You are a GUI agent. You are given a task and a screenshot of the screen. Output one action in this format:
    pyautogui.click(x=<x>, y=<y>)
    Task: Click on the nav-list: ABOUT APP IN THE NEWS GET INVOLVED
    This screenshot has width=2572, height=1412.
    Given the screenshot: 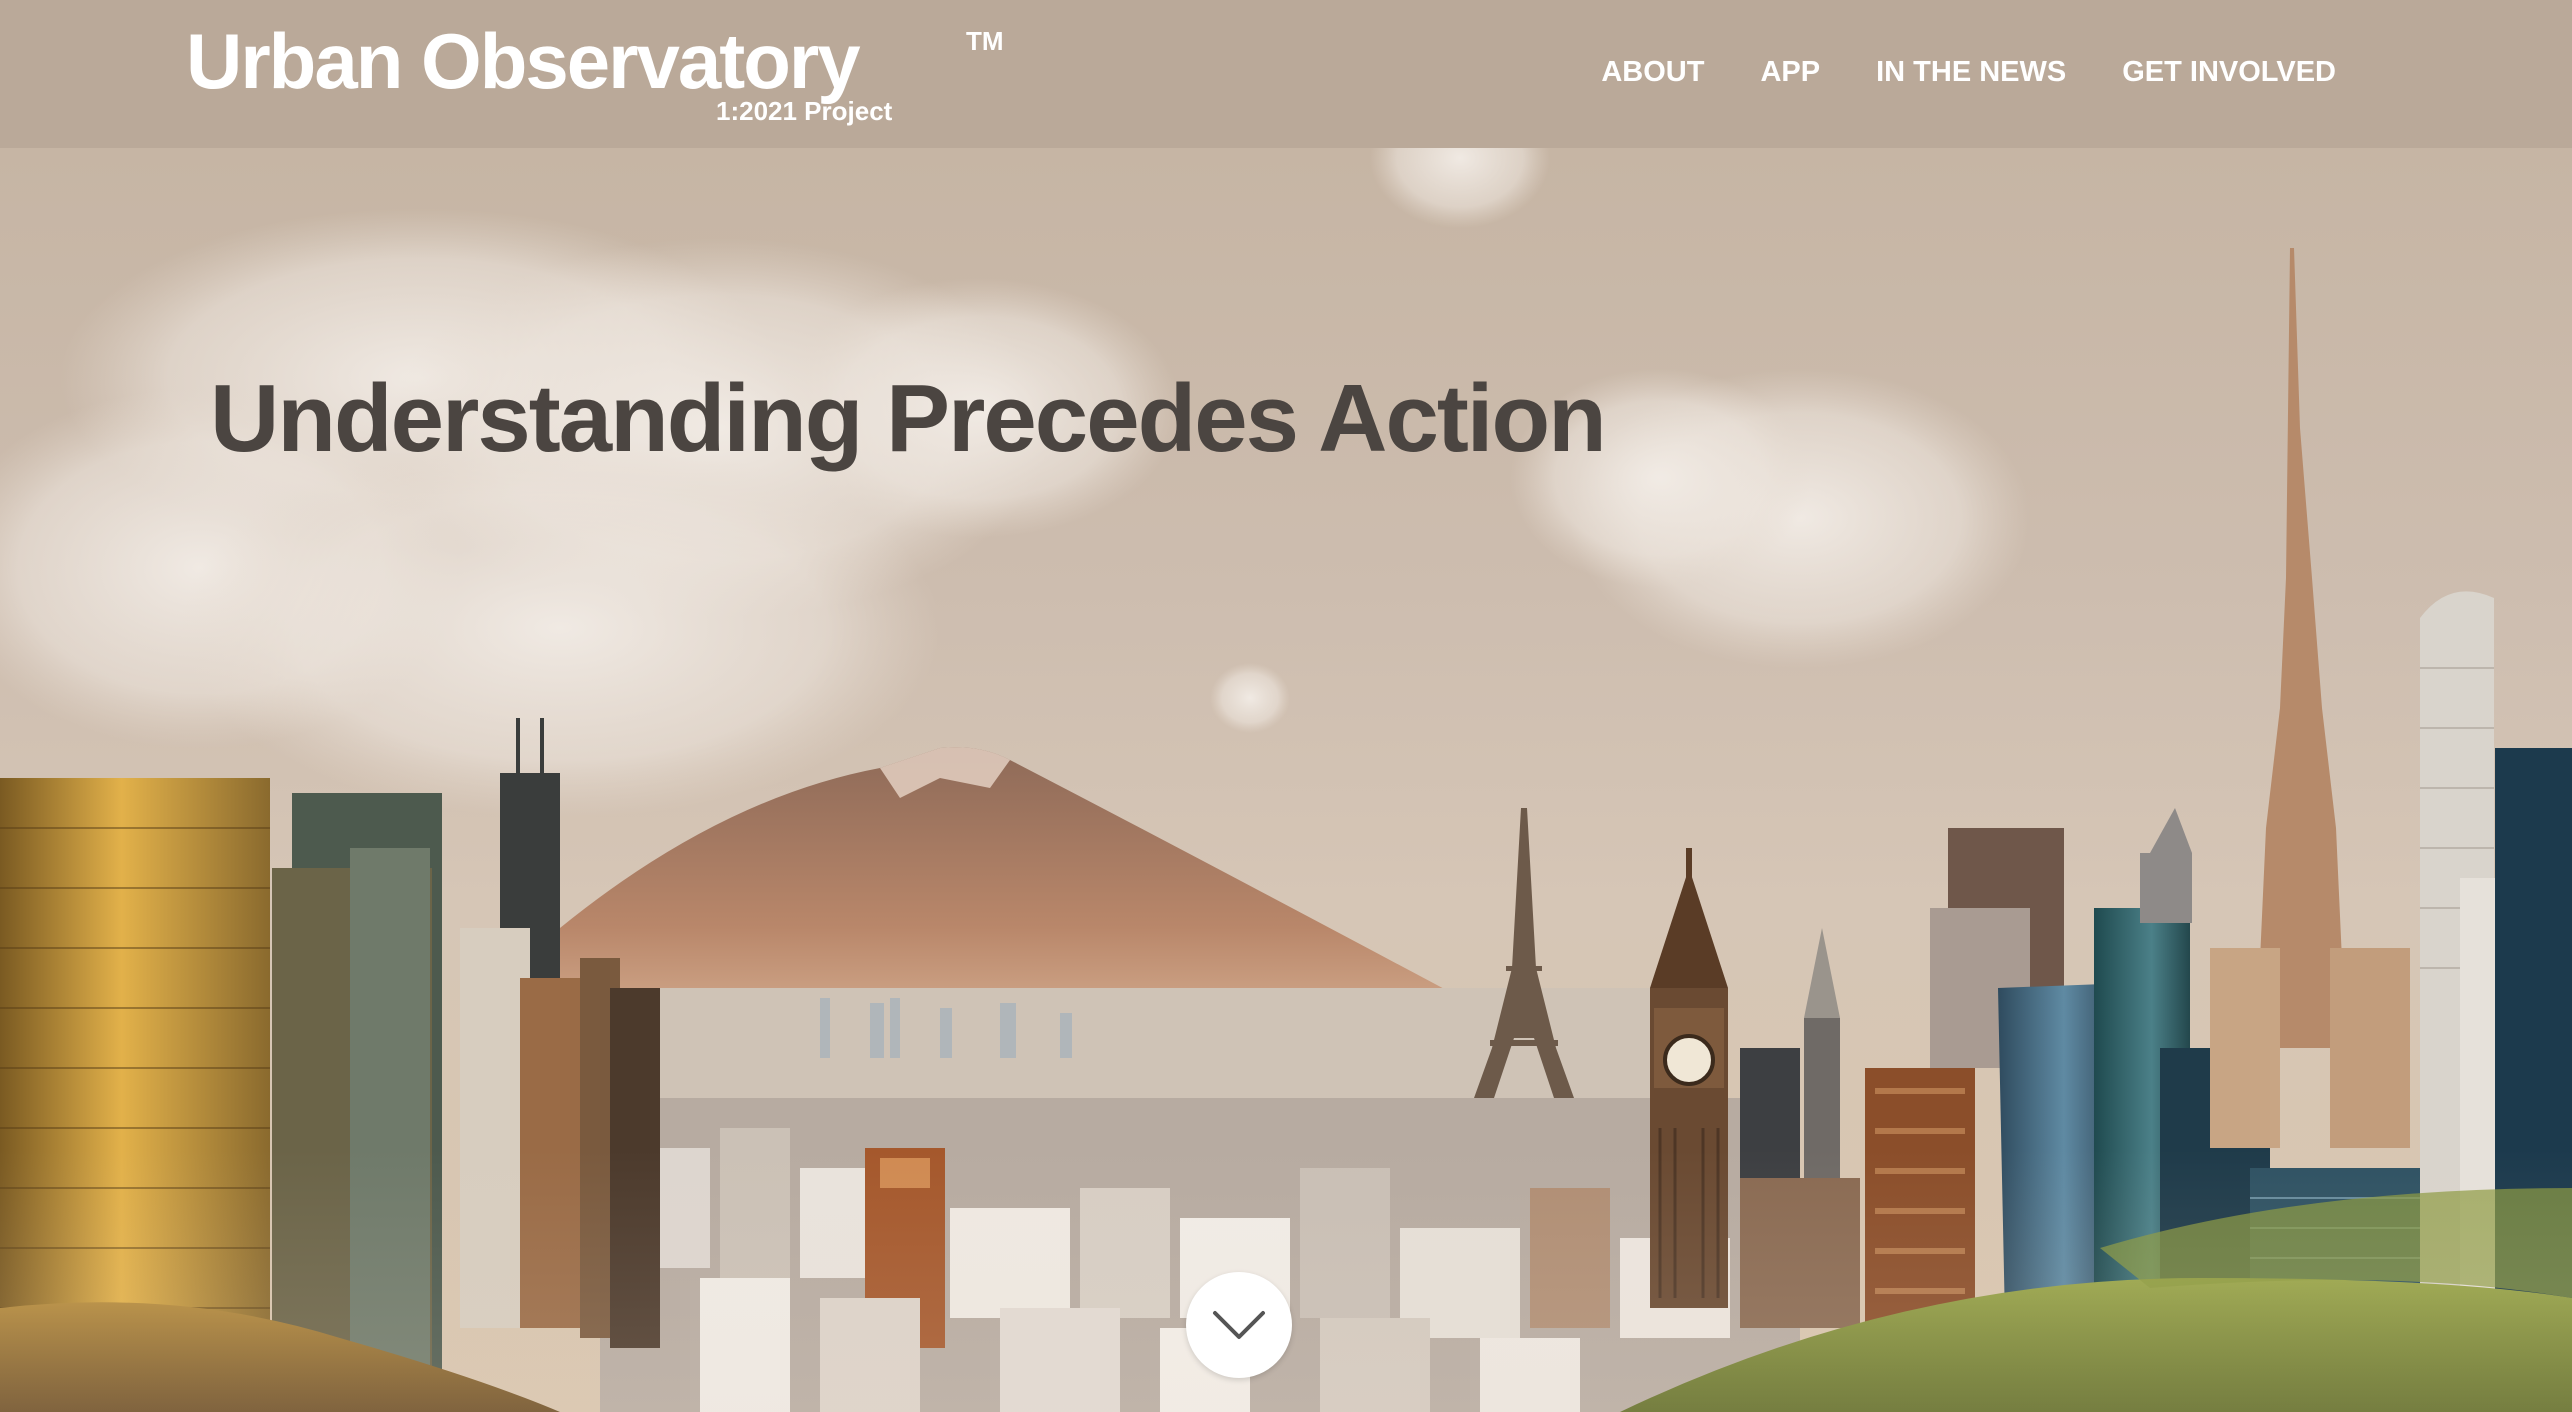 What is the action you would take?
    pyautogui.click(x=1968, y=72)
    